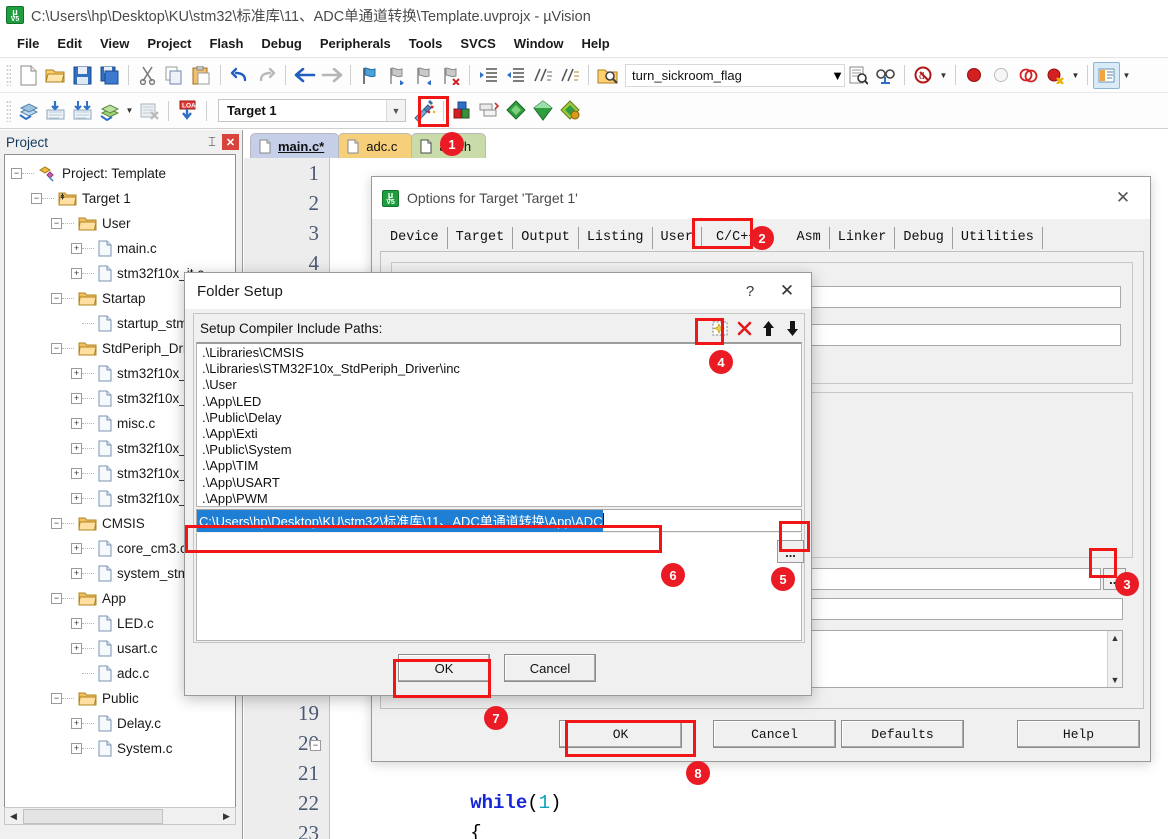  I want to click on manage-windows-icon, so click(1106, 75).